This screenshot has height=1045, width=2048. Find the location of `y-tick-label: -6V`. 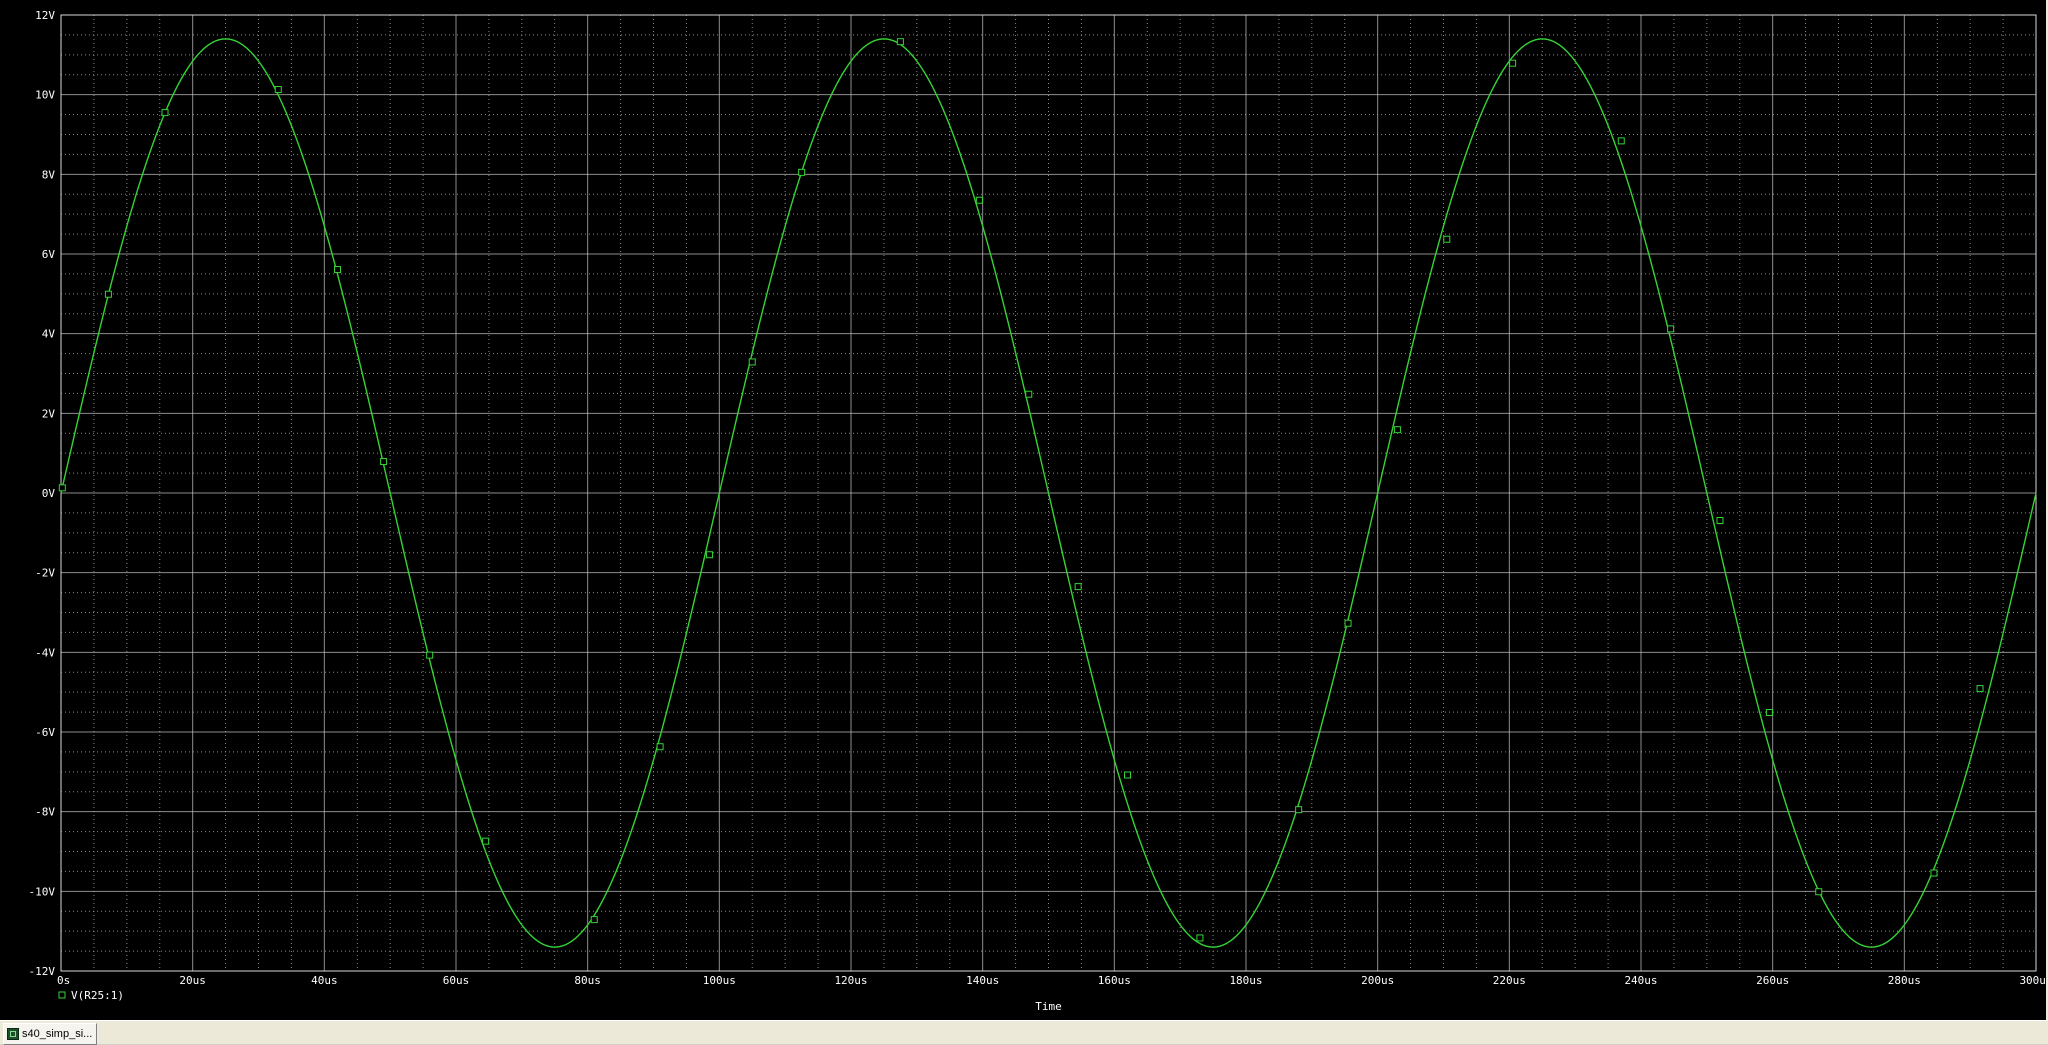

y-tick-label: -6V is located at coordinates (45, 732).